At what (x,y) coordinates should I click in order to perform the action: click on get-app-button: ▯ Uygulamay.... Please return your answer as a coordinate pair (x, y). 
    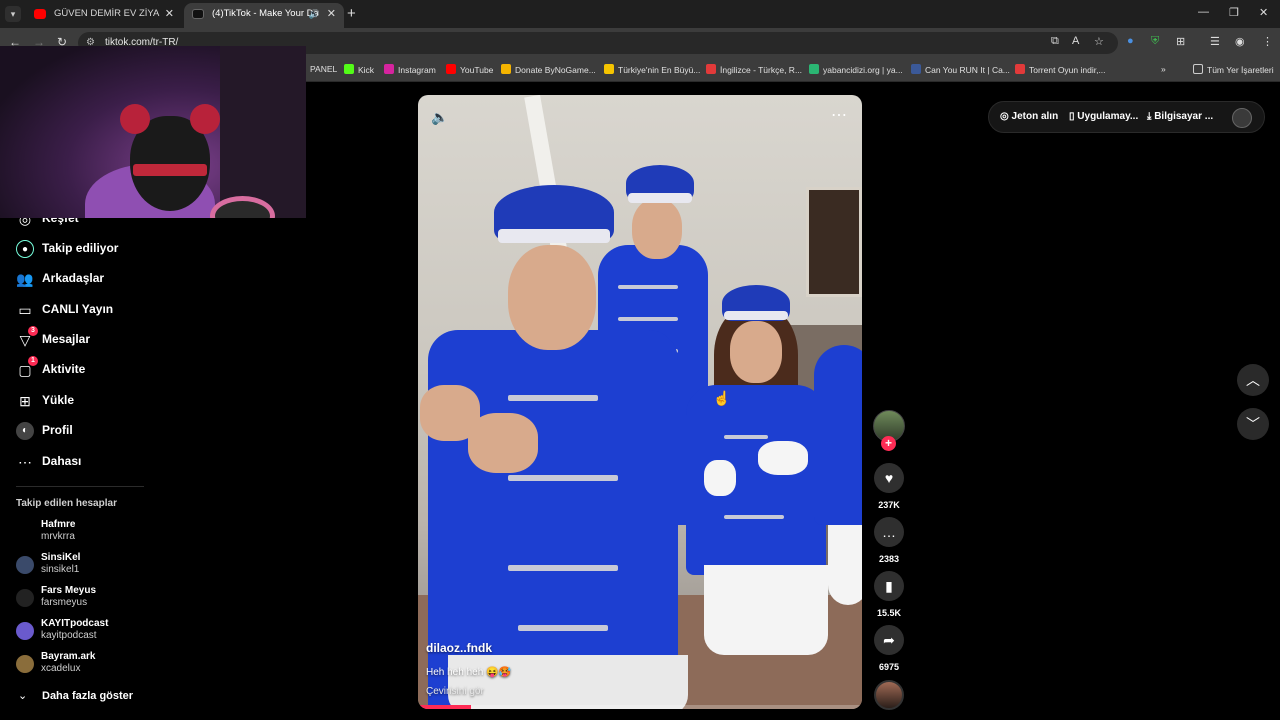
    Looking at the image, I should click on (1103, 116).